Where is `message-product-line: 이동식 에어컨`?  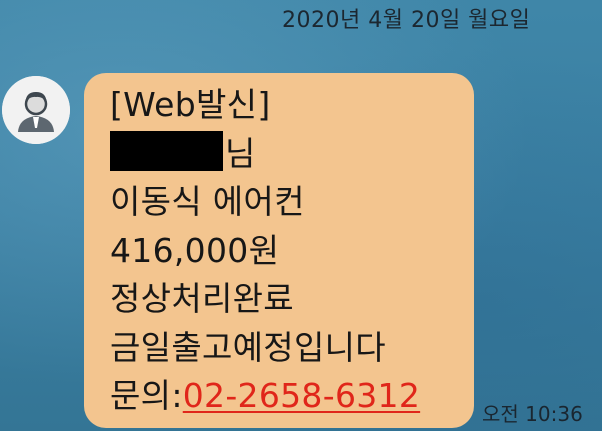 message-product-line: 이동식 에어컨 is located at coordinates (207, 201).